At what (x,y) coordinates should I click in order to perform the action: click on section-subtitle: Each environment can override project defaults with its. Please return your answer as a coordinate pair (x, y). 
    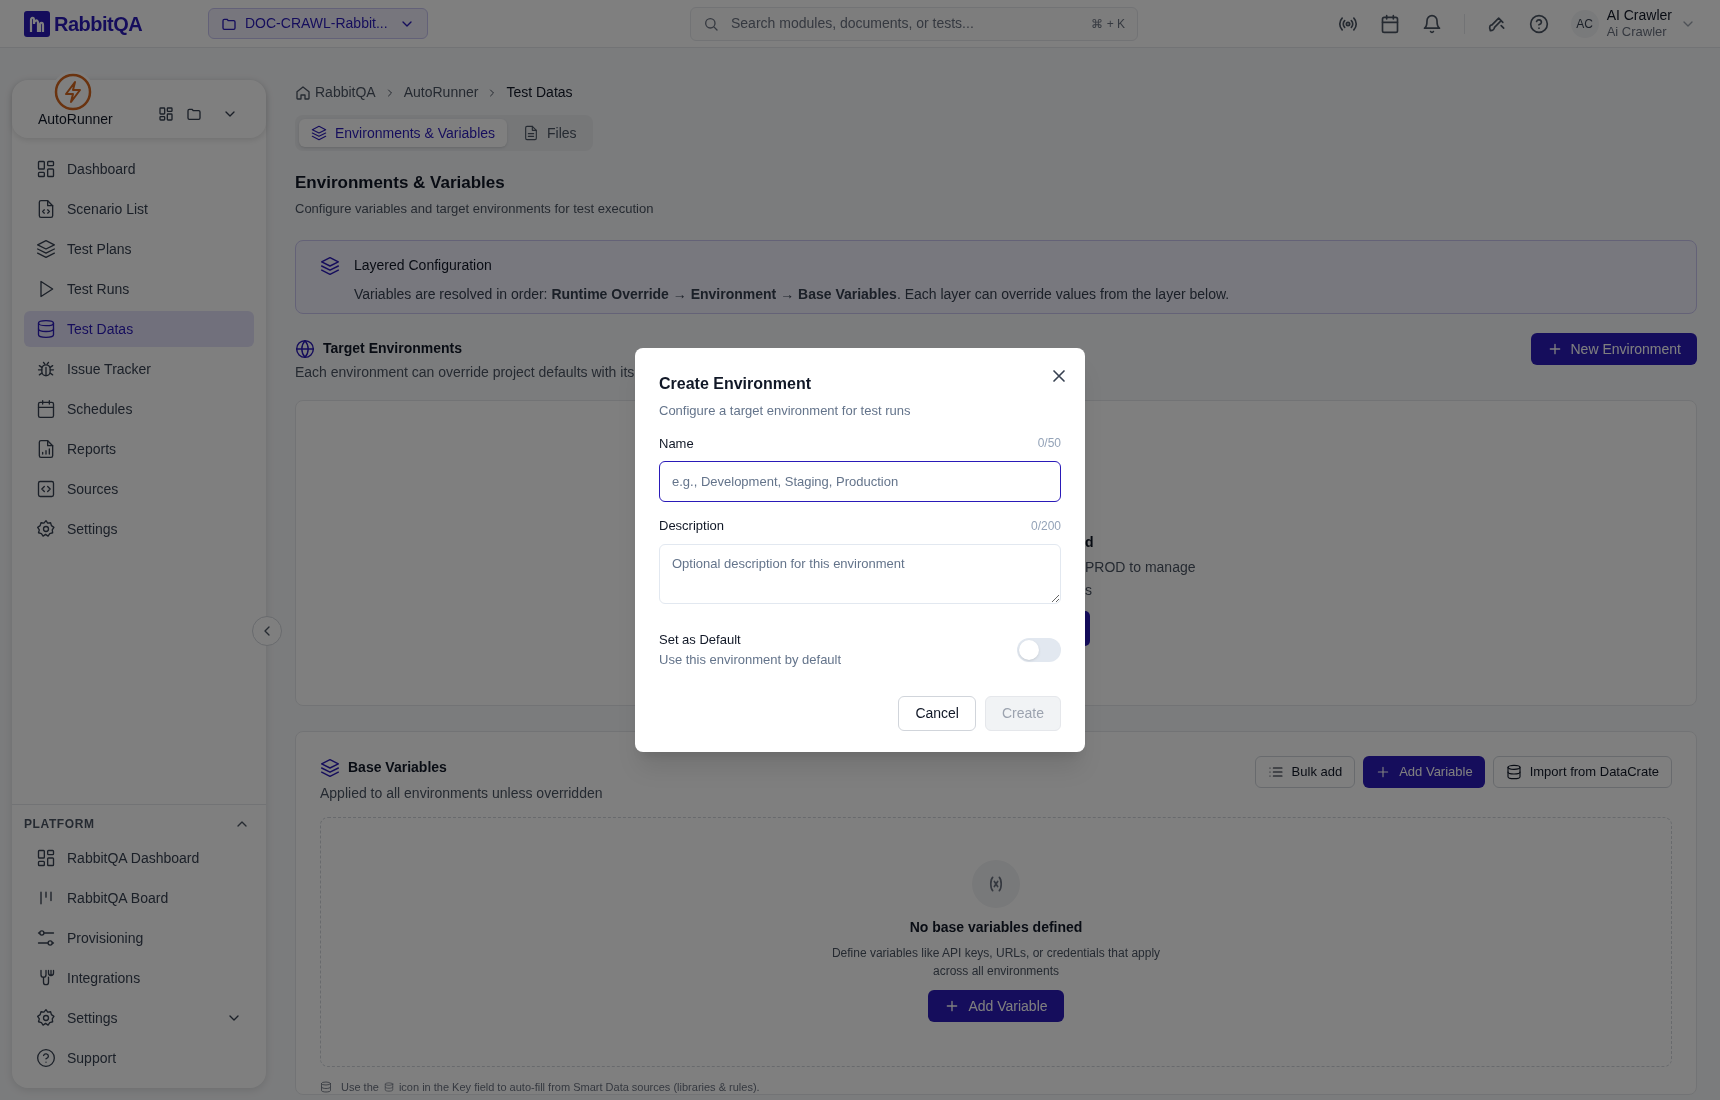
    Looking at the image, I should click on (465, 372).